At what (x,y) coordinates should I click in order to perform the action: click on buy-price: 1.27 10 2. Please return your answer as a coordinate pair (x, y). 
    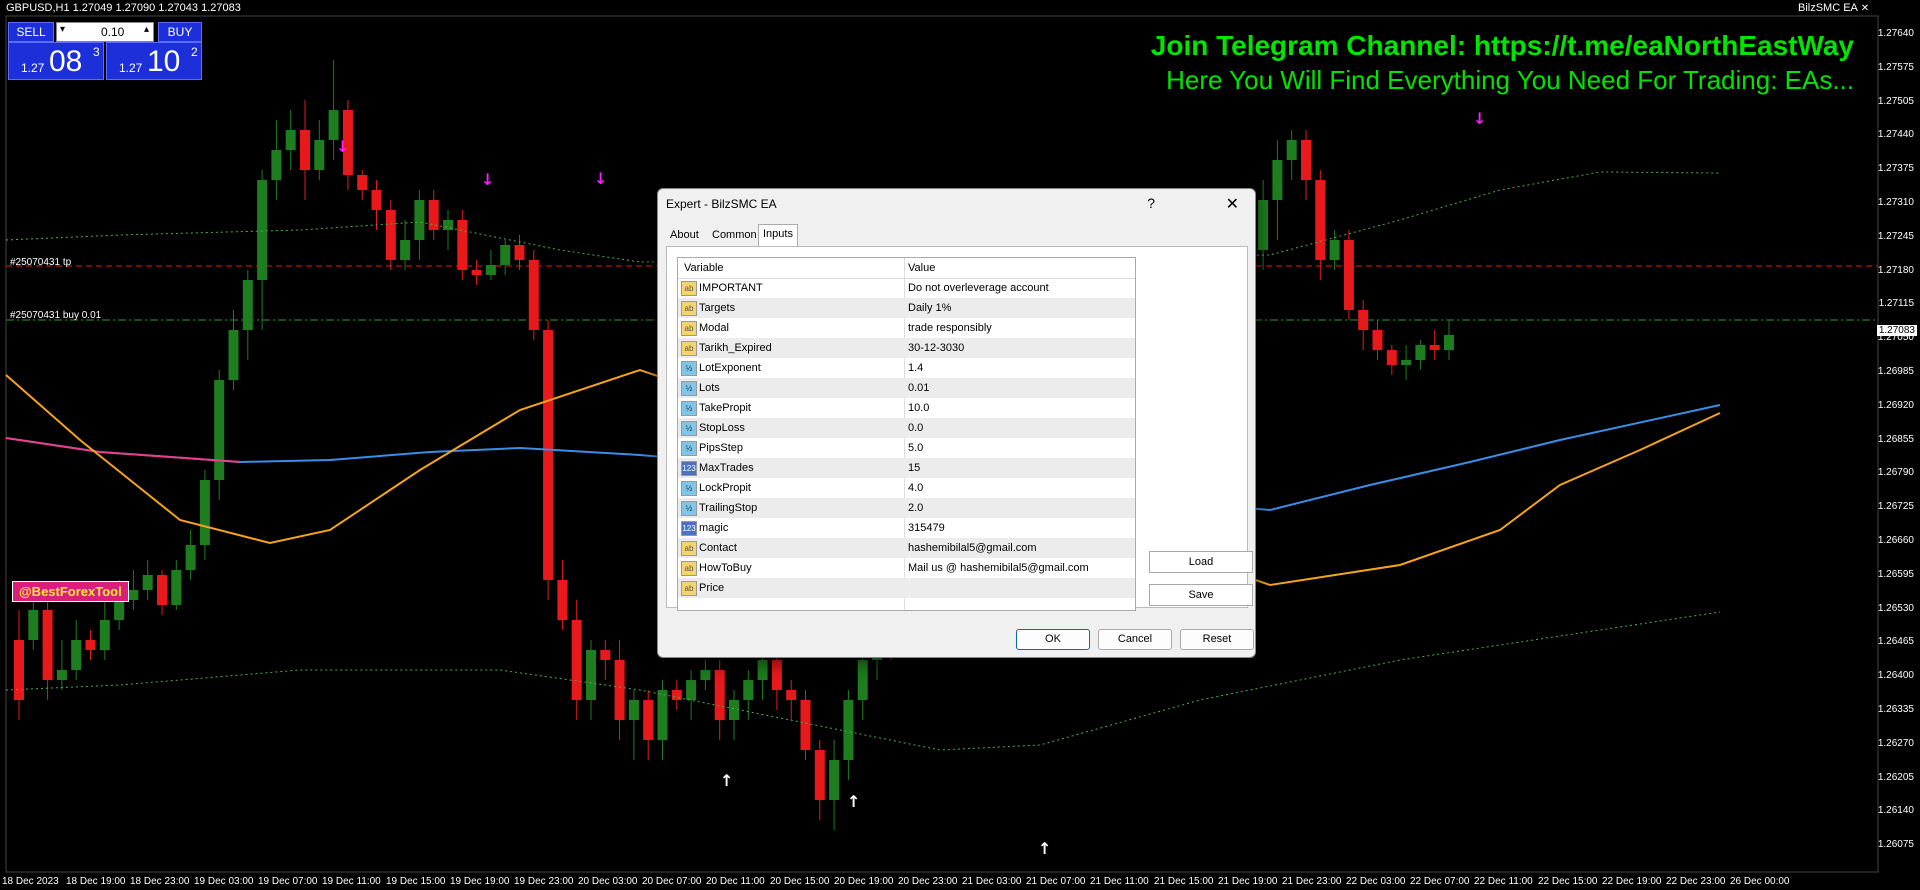
    Looking at the image, I should click on (154, 61).